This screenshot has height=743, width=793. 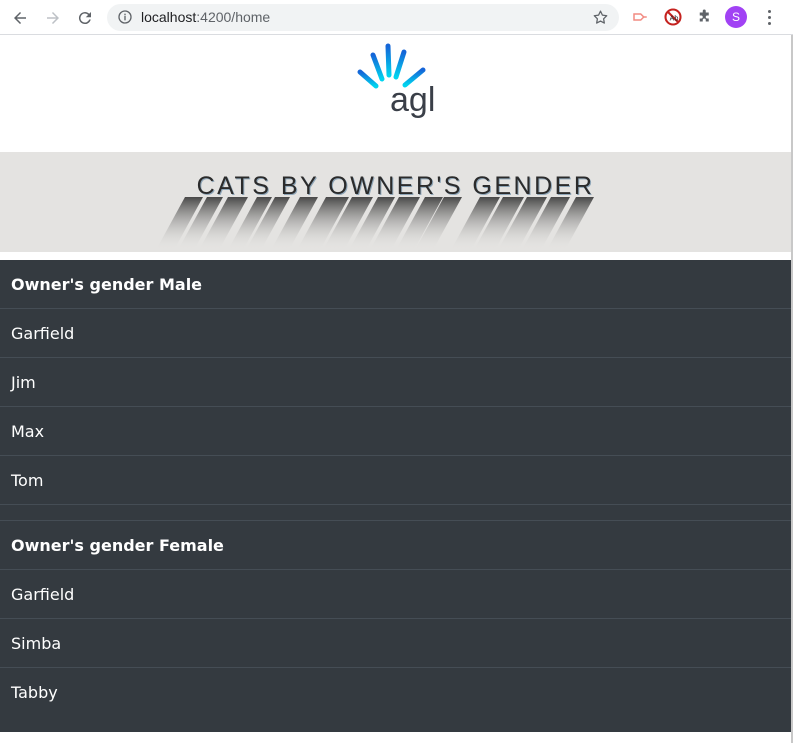 I want to click on url-host: localhost, so click(x=169, y=17).